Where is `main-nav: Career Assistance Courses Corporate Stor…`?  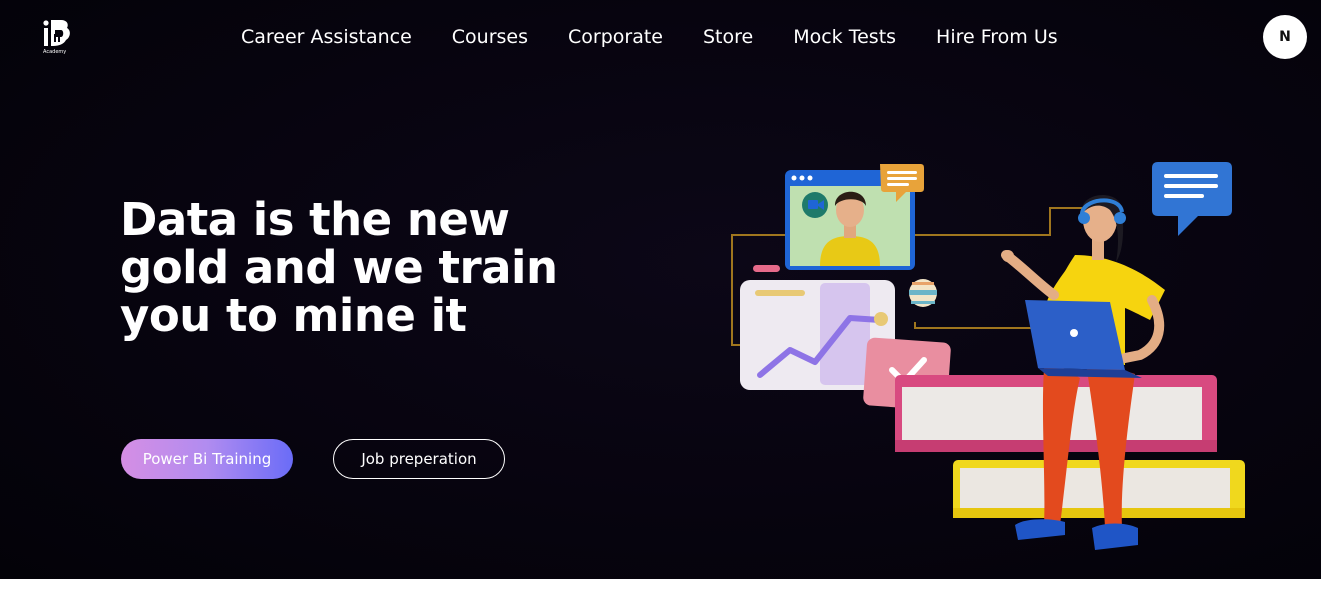
main-nav: Career Assistance Courses Corporate Stor… is located at coordinates (649, 37).